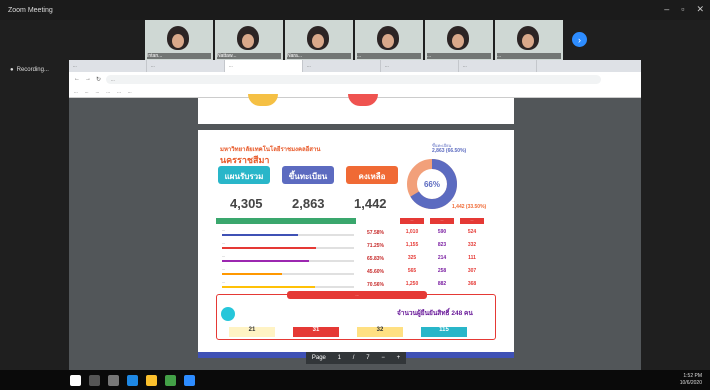 The image size is (710, 390). What do you see at coordinates (308, 175) in the screenshot?
I see `registered-pill: ขึ้นทะเบียน` at bounding box center [308, 175].